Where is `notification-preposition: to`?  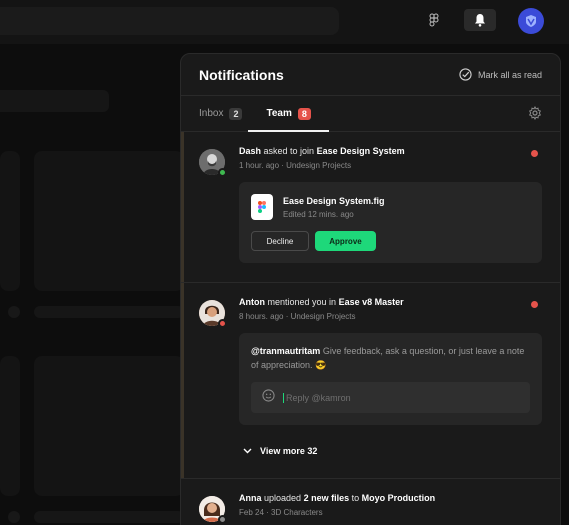
notification-preposition: to is located at coordinates (355, 498).